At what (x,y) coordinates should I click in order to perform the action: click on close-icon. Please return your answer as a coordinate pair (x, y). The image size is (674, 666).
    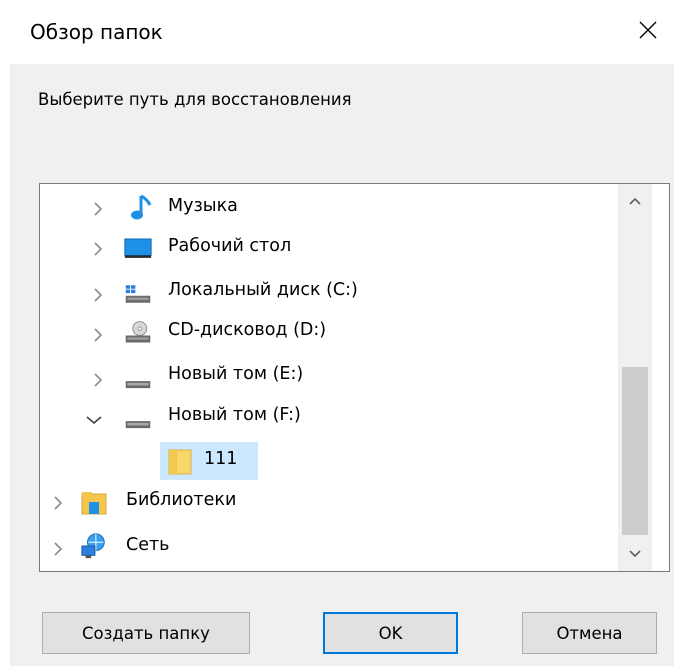
    Looking at the image, I should click on (648, 30).